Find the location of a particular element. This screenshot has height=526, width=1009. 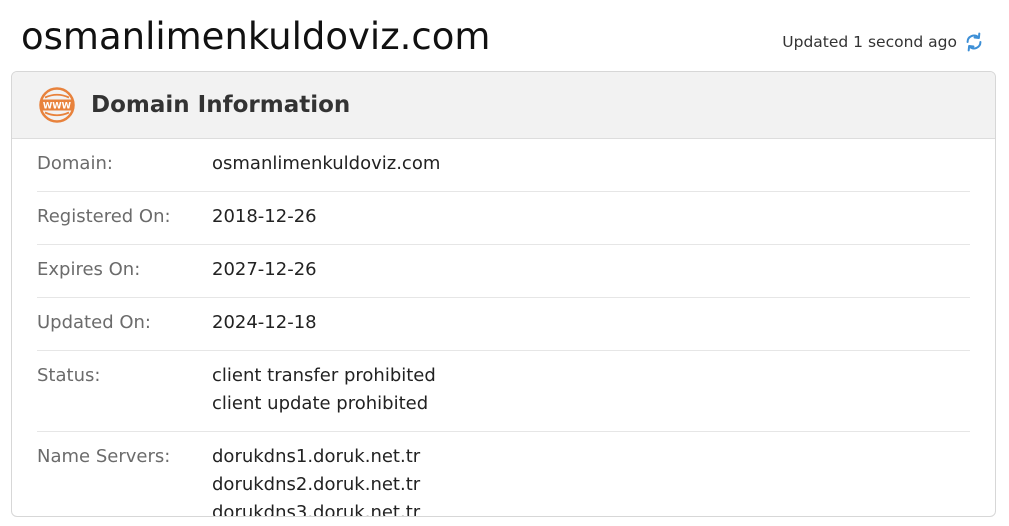

refresh-icon is located at coordinates (974, 42).